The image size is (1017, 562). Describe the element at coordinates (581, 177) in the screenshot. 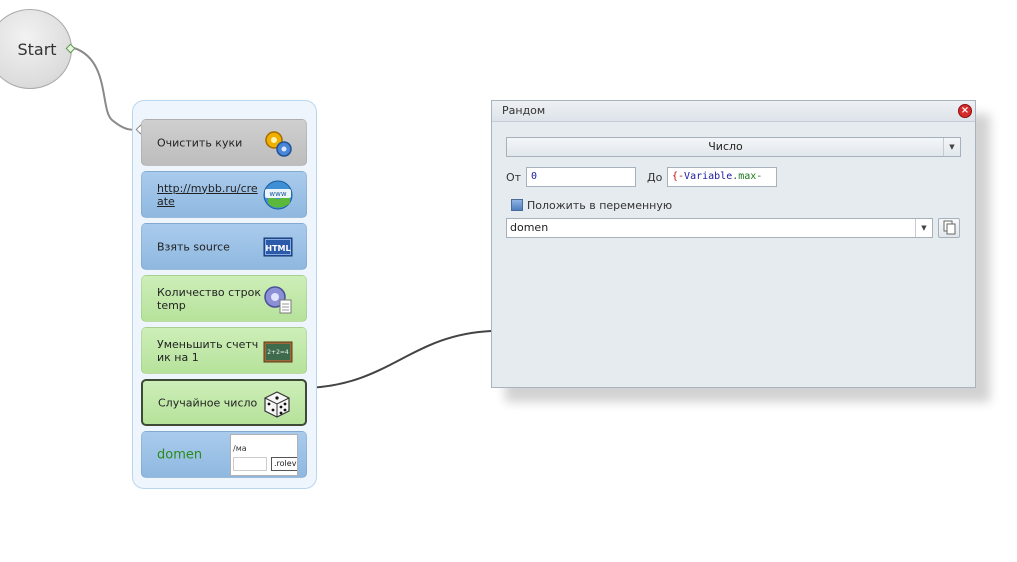

I see `from-input: 0` at that location.